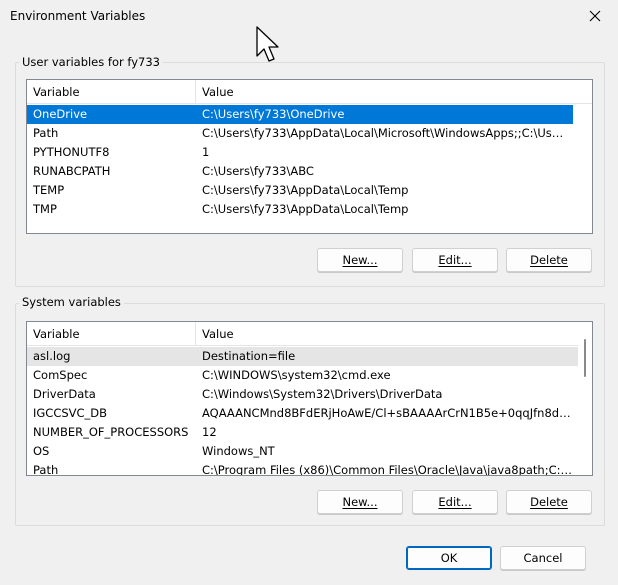 This screenshot has width=618, height=585. I want to click on cancel-button: Cancel, so click(543, 558).